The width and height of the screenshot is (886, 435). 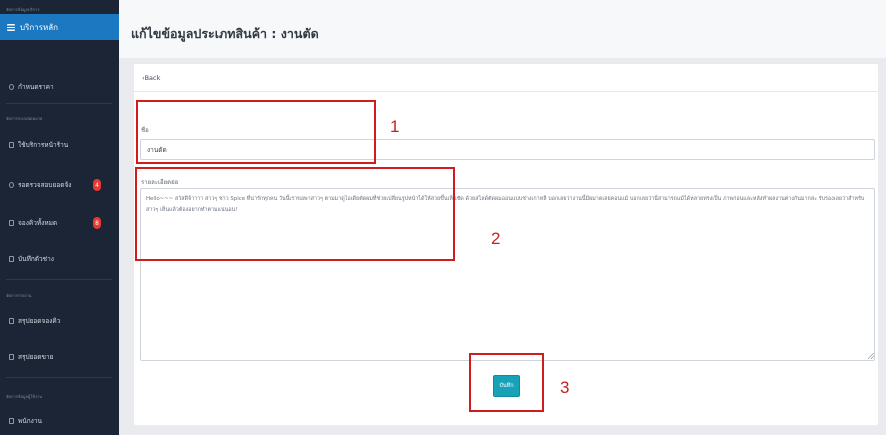 I want to click on sidebar-item-label: รอตรวจสอบยอดจ้ง, so click(x=45, y=185).